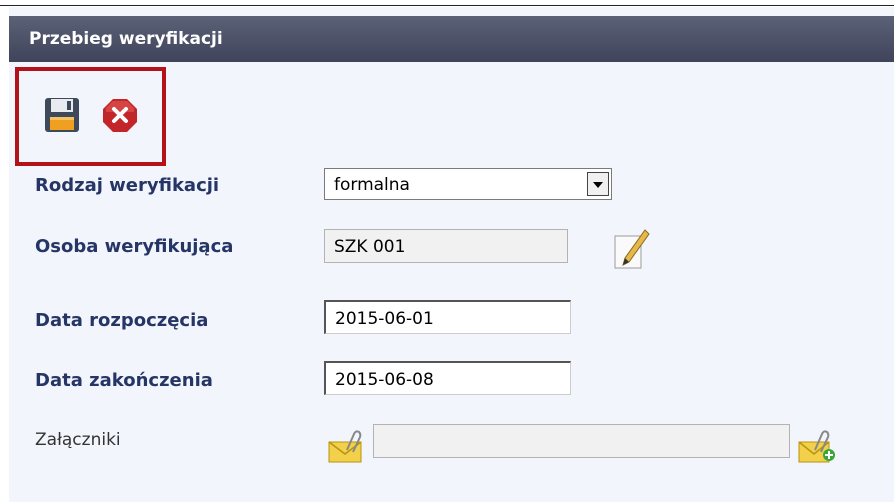  I want to click on verifier-value: SZK 001, so click(370, 247).